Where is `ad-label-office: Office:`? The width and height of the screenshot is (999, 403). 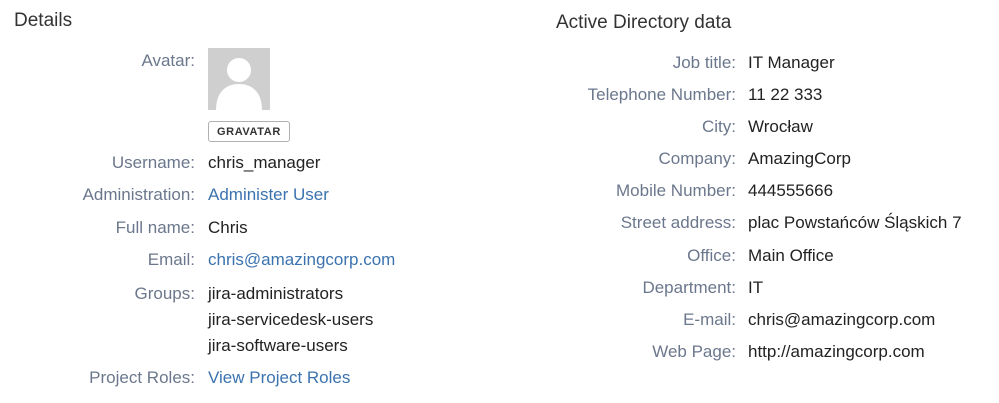
ad-label-office: Office: is located at coordinates (711, 255).